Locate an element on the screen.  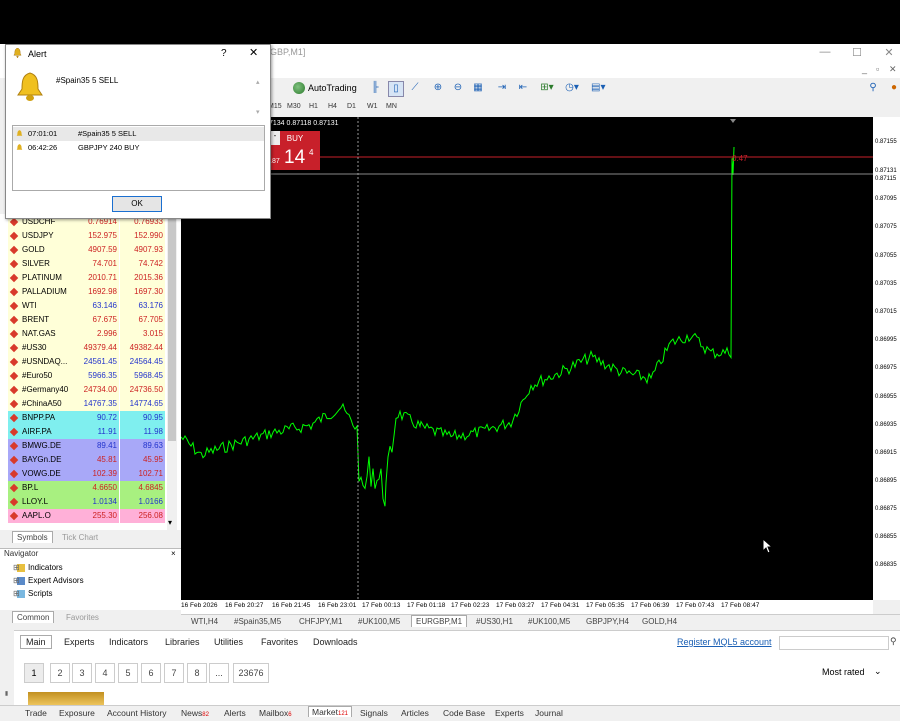
chart-tab: #US30,H1 is located at coordinates (494, 621).